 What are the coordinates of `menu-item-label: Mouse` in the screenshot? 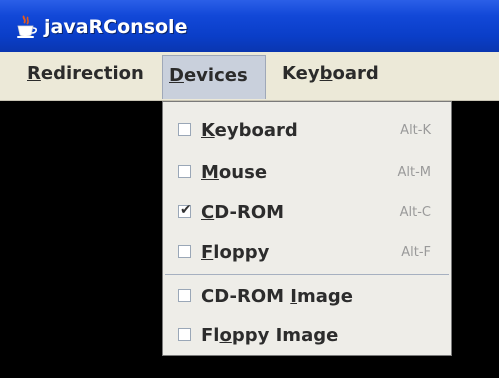 It's located at (234, 172).